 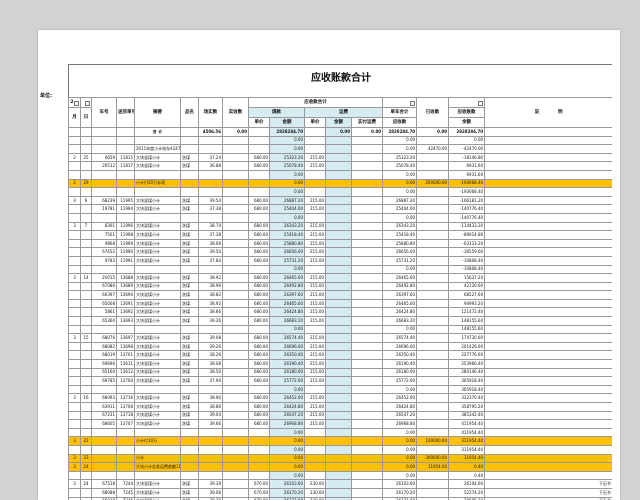 What do you see at coordinates (467, 424) in the screenshot?
I see `cell-balance: 411954.40` at bounding box center [467, 424].